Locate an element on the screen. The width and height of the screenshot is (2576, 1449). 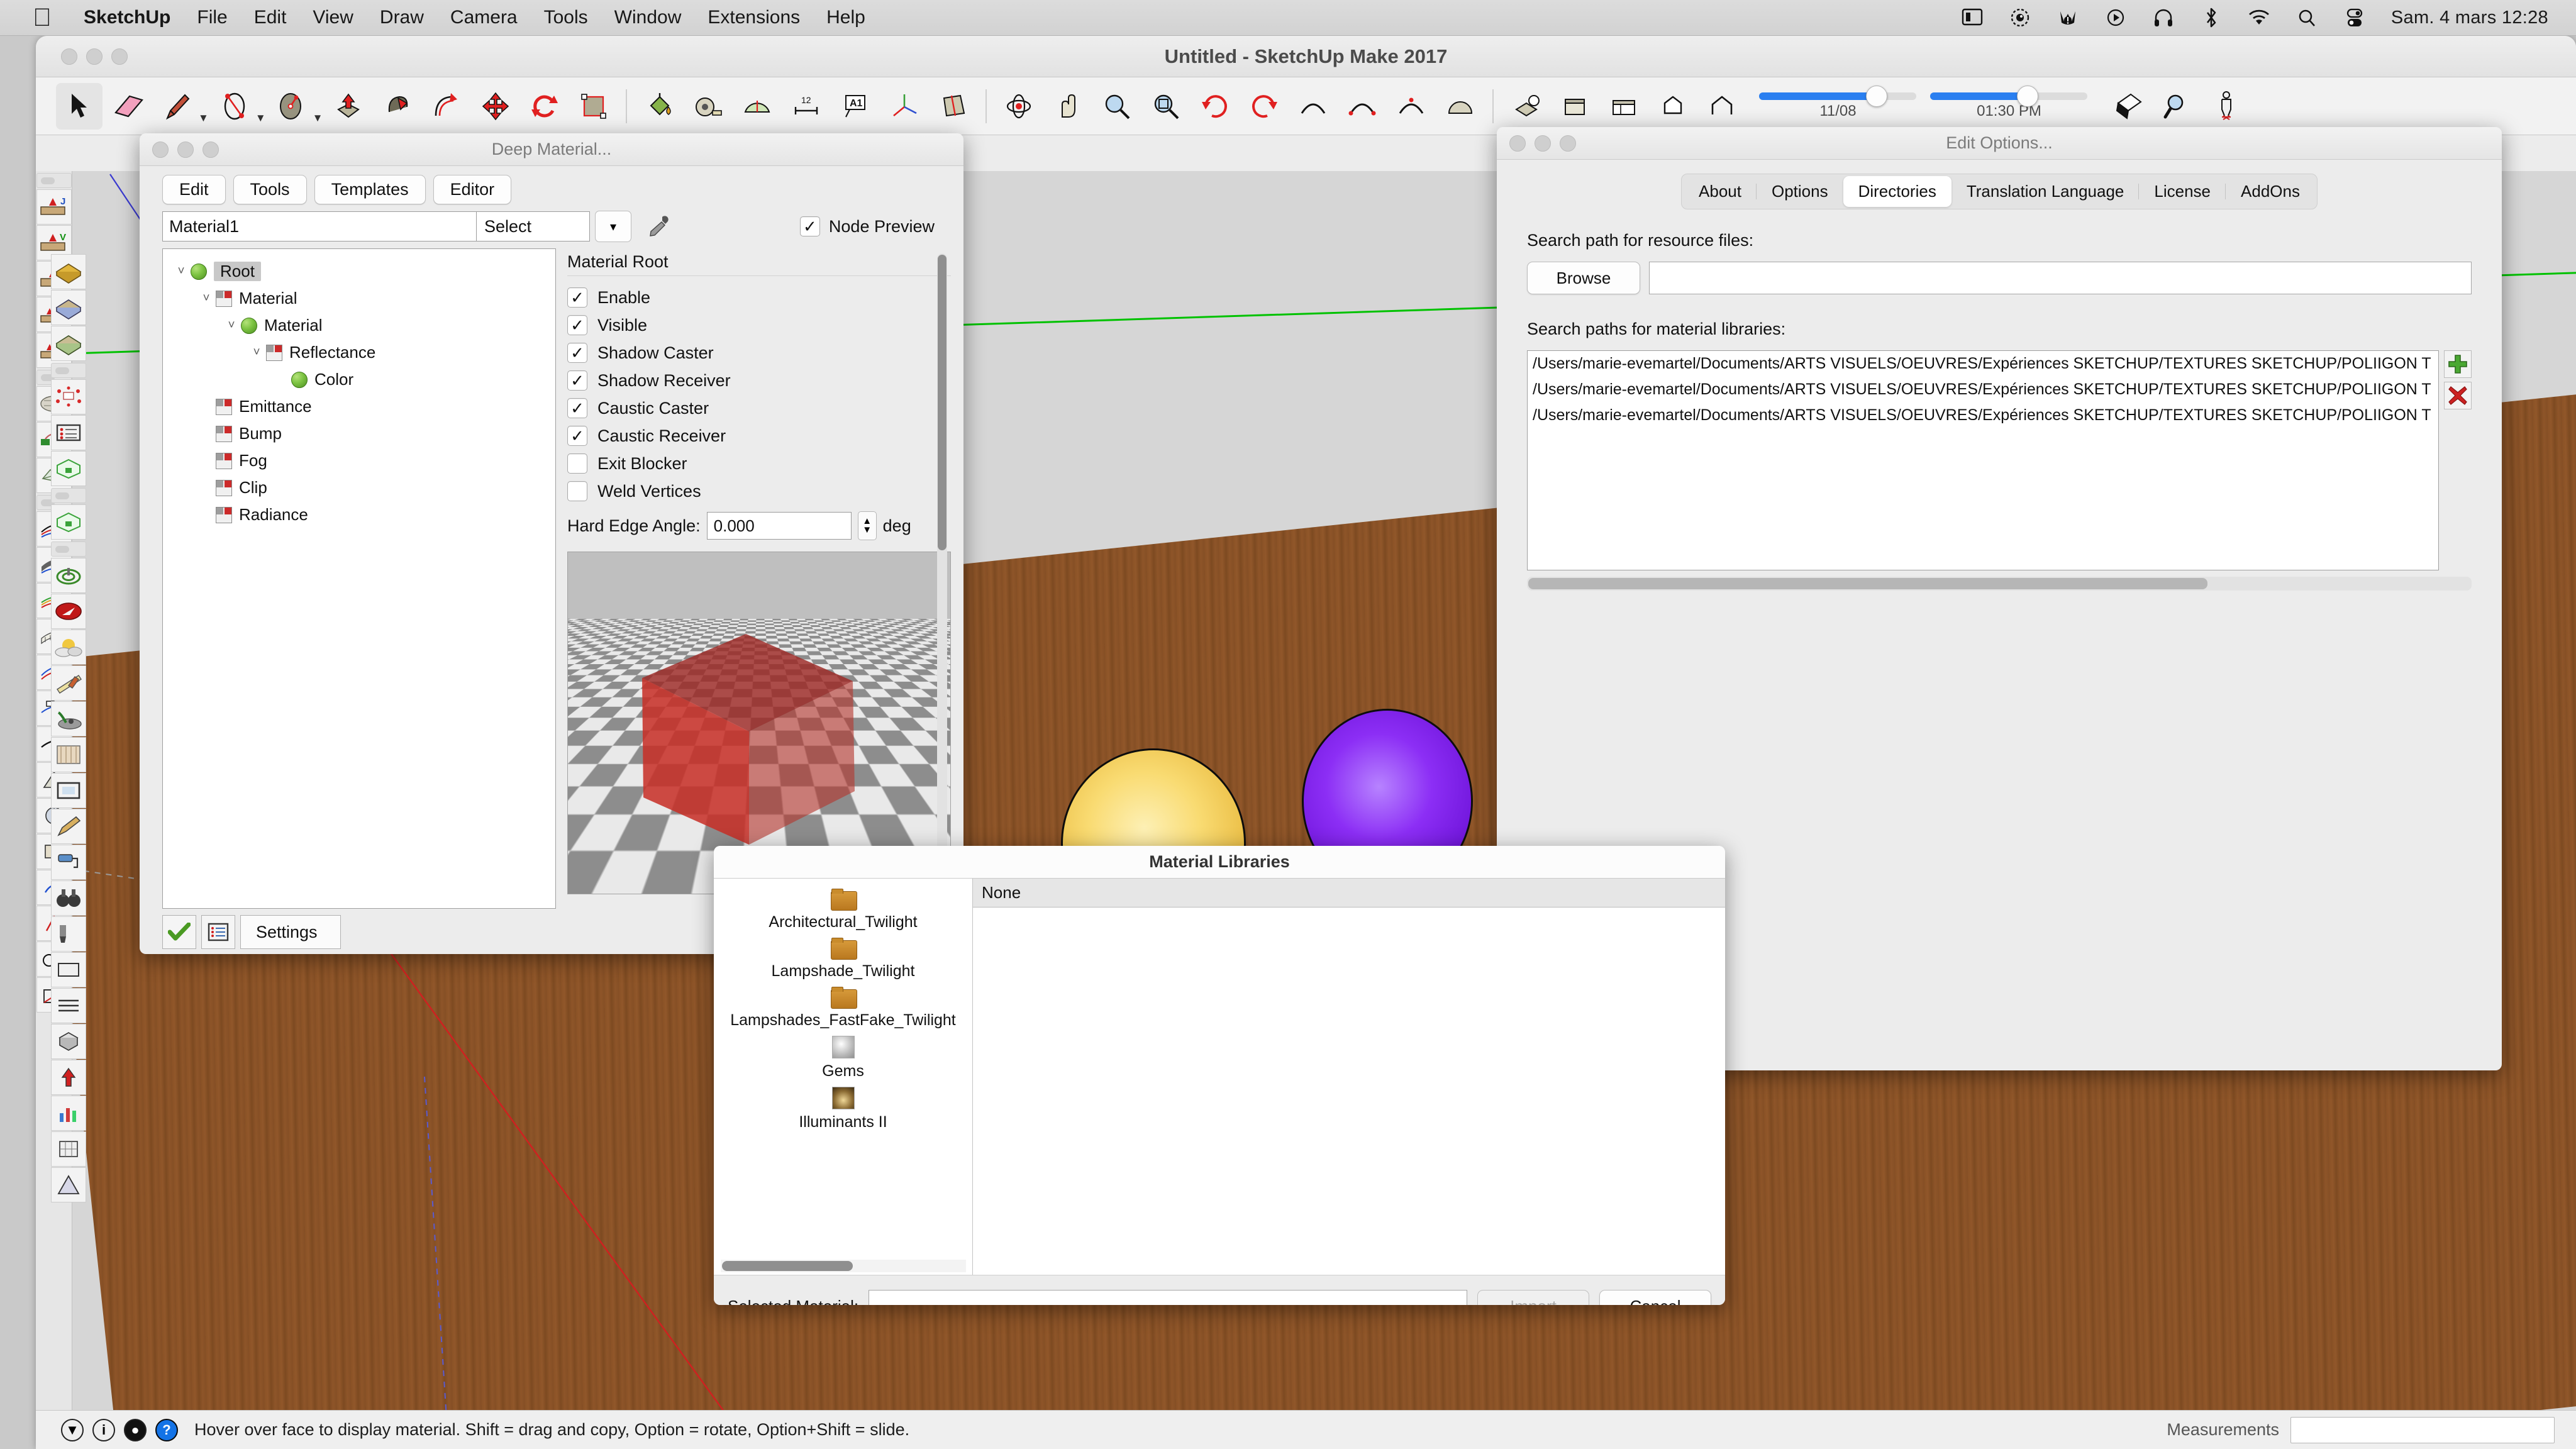
offset-icon is located at coordinates (446, 106).